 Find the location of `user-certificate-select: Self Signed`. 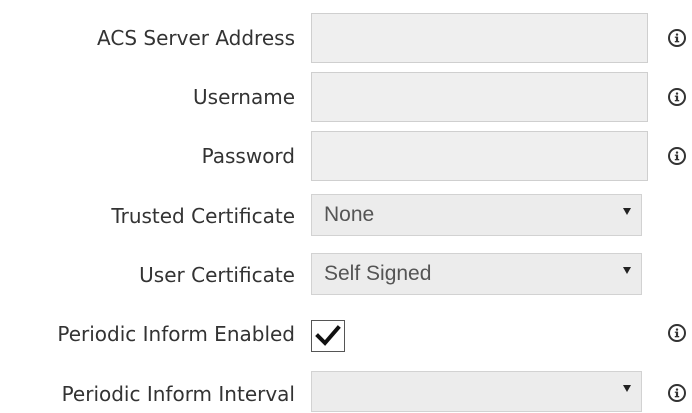

user-certificate-select: Self Signed is located at coordinates (476, 274).